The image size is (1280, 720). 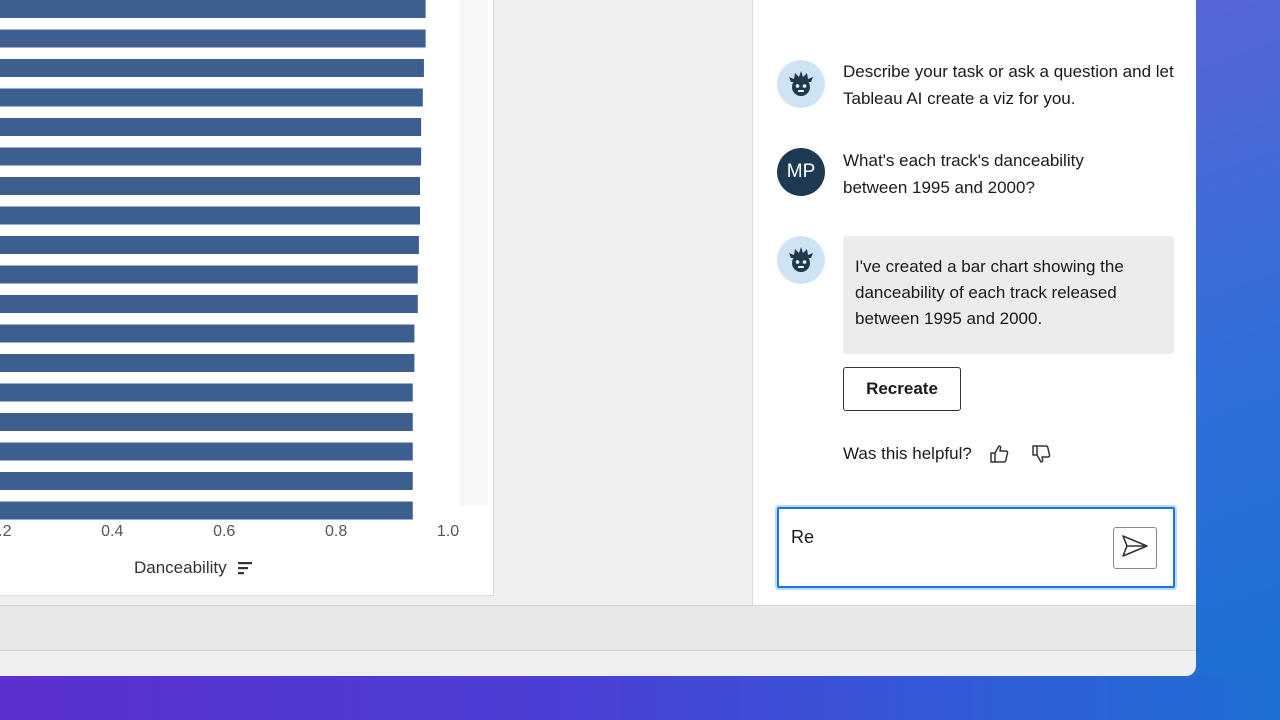 I want to click on x-tick-label: 1.0, so click(x=448, y=531).